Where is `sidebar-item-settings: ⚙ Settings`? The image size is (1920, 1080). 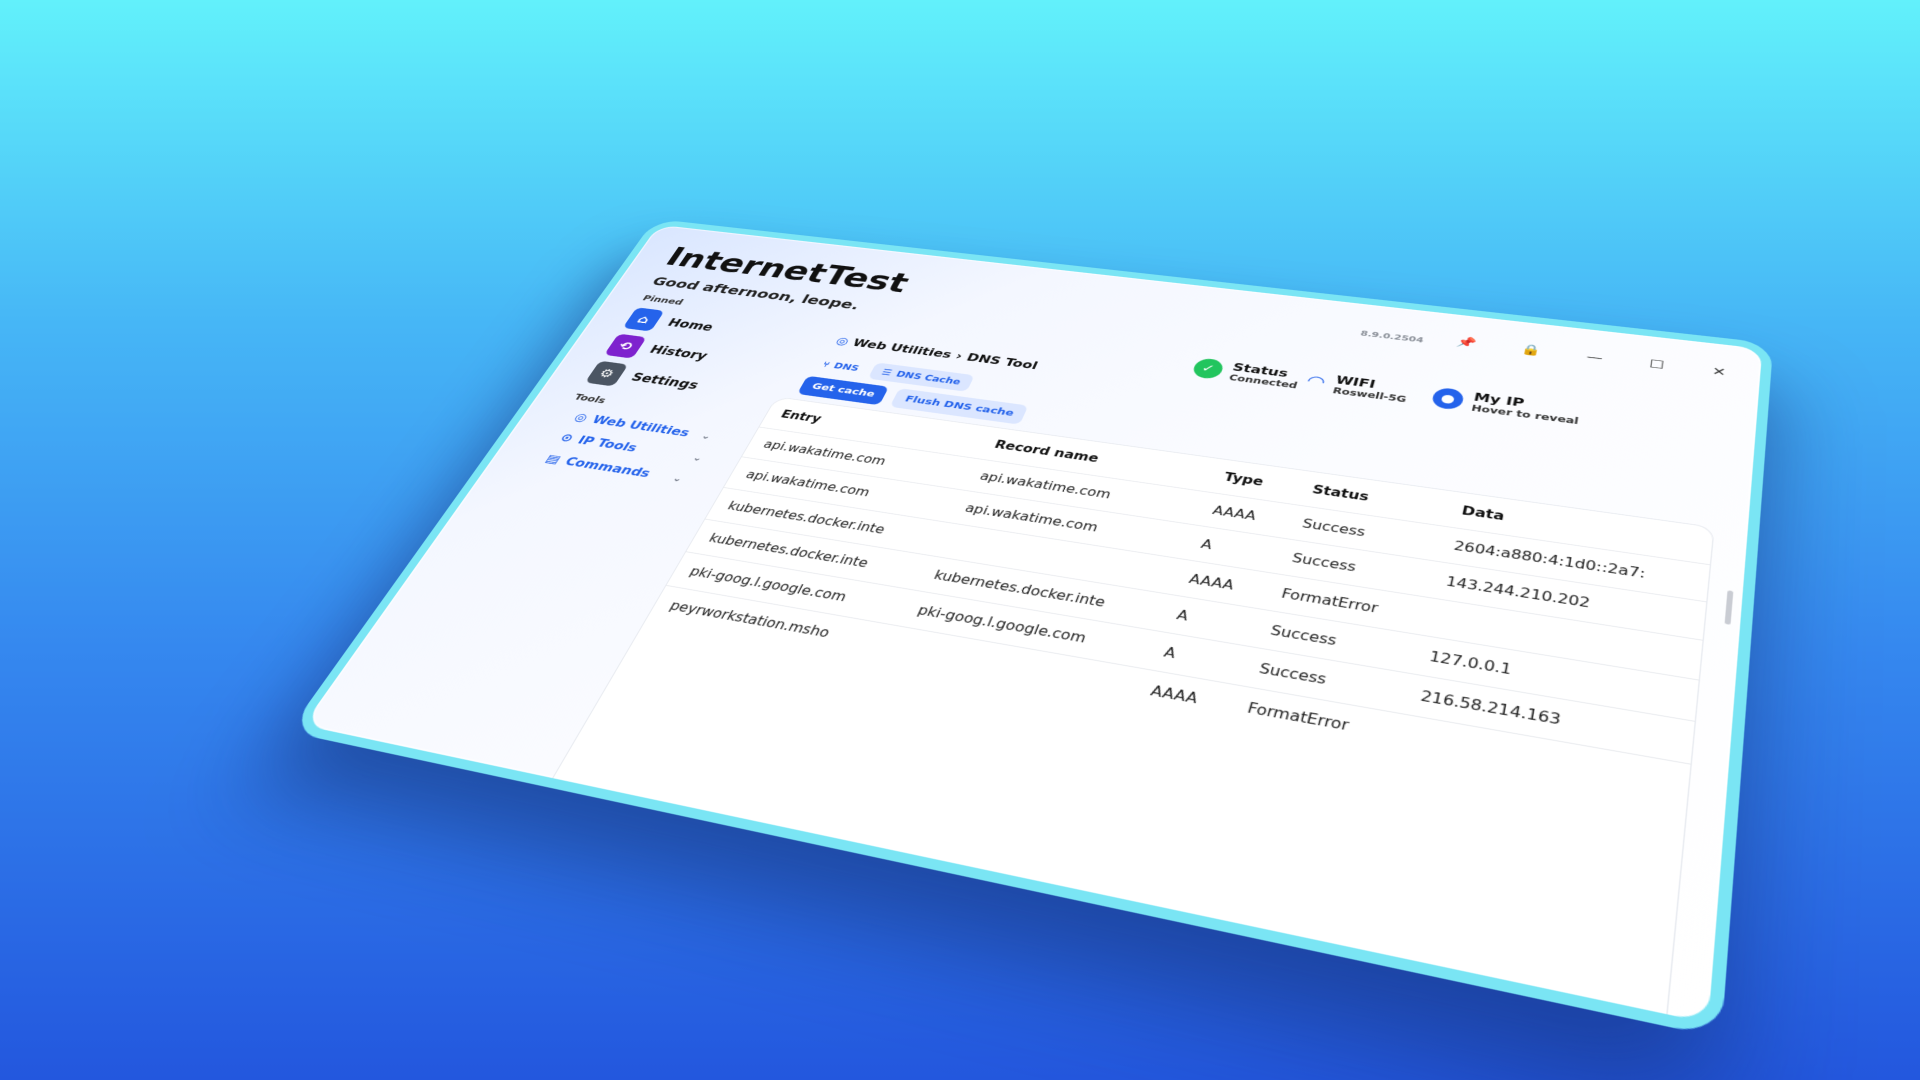
sidebar-item-settings: ⚙ Settings is located at coordinates (644, 379).